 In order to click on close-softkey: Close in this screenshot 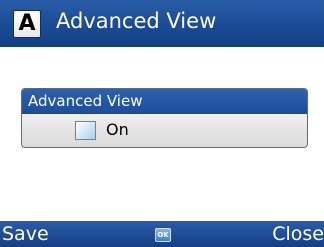, I will do `click(298, 234)`.